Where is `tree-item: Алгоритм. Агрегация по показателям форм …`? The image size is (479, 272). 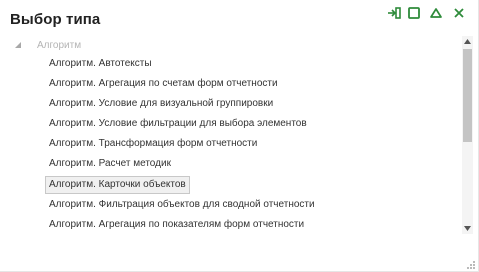
tree-item: Алгоритм. Агрегация по показателям форм … is located at coordinates (176, 225).